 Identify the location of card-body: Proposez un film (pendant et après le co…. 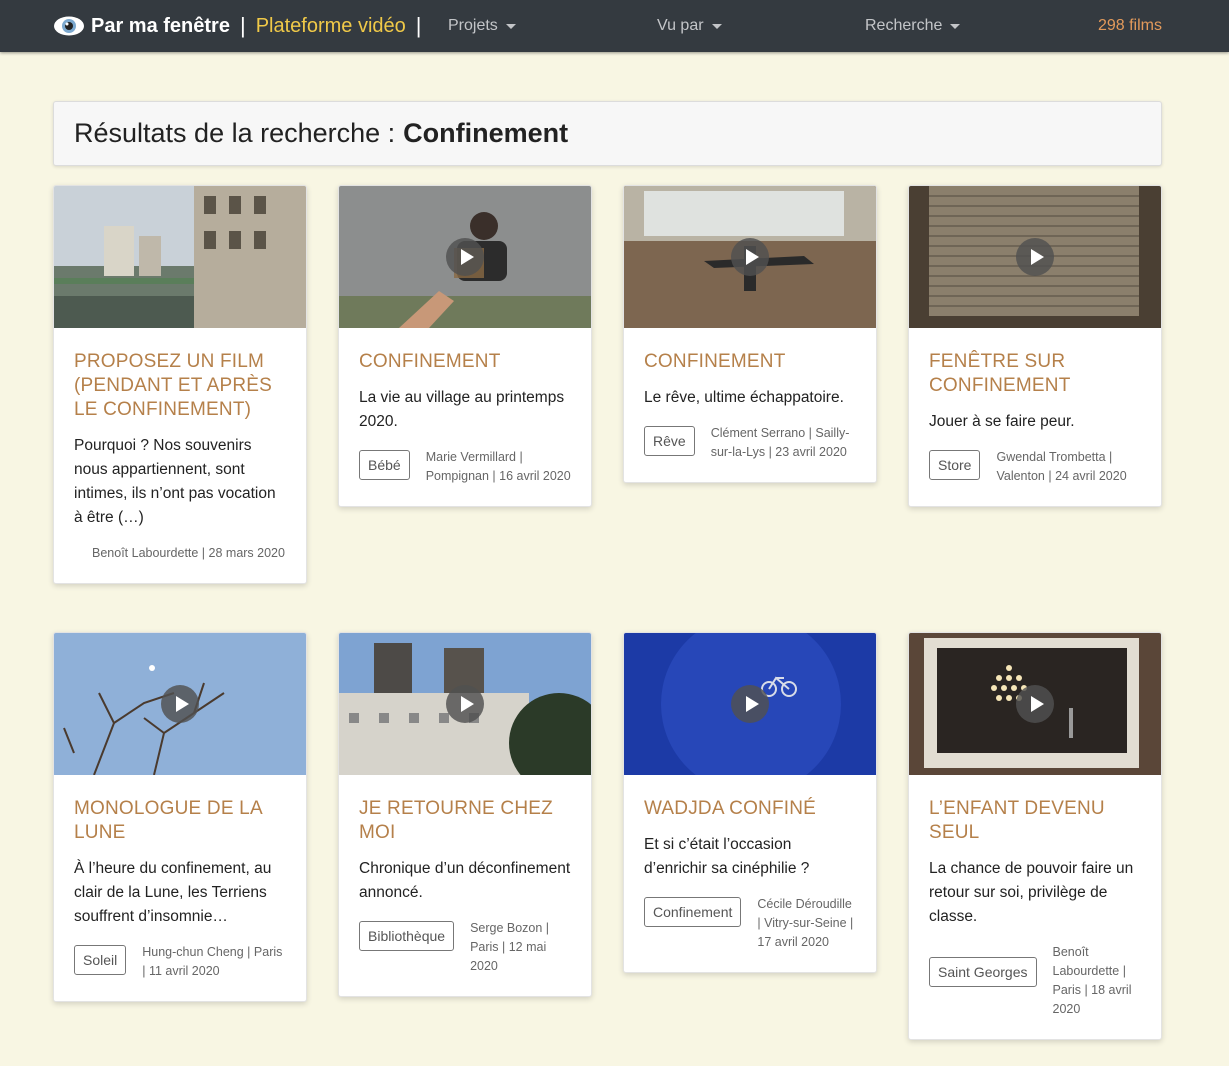
(180, 455).